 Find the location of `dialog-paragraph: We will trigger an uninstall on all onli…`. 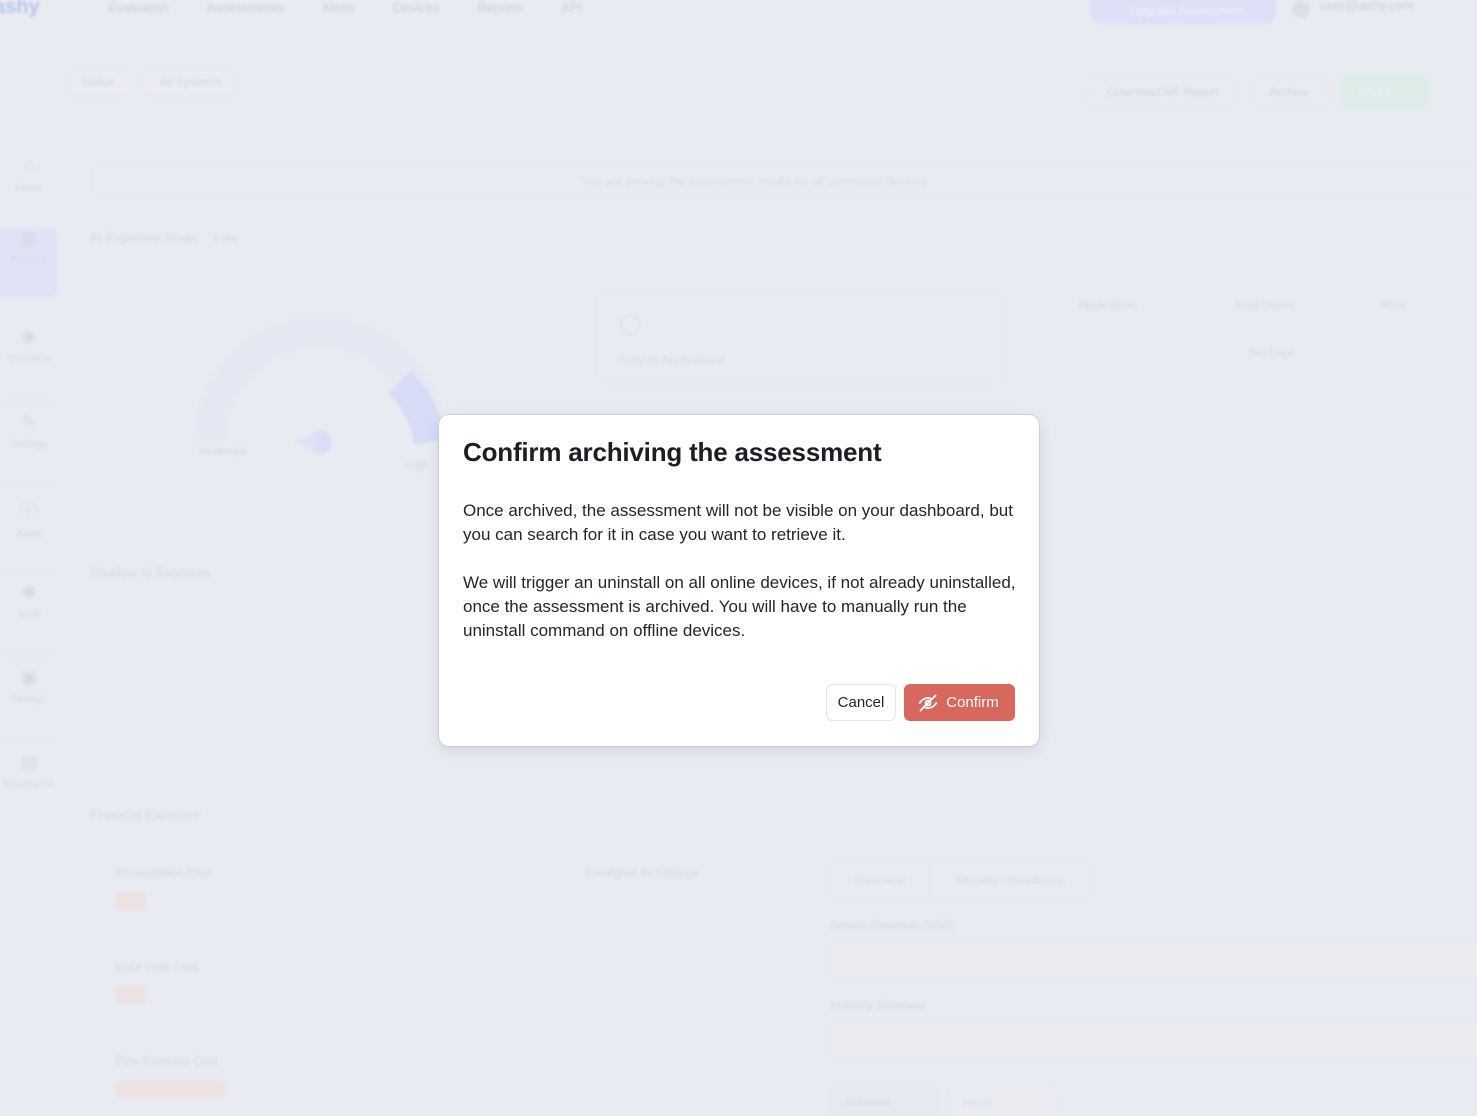

dialog-paragraph: We will trigger an uninstall on all onli… is located at coordinates (739, 606).